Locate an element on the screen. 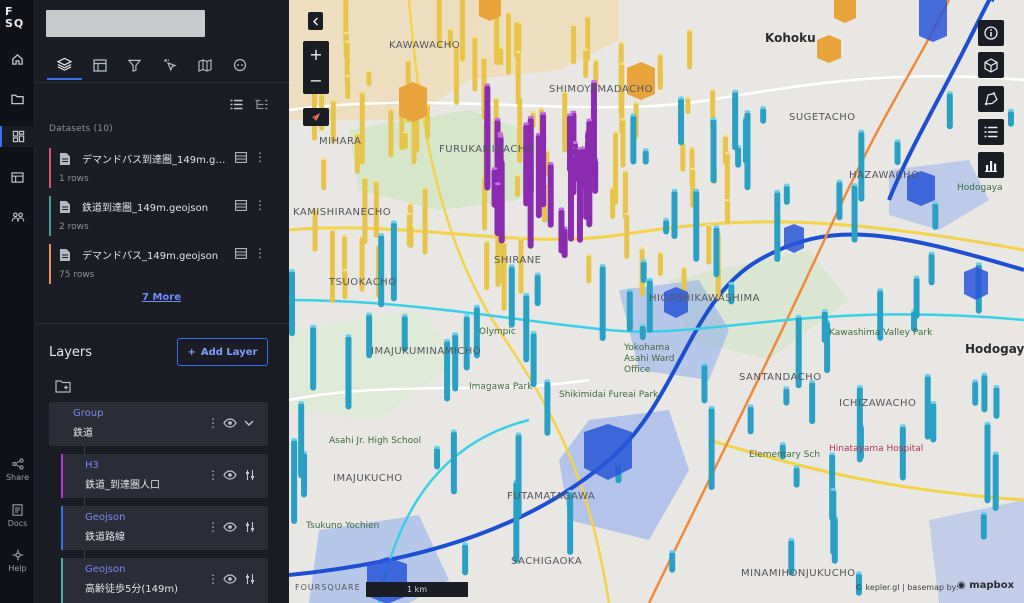 The image size is (1024, 603). cube-icon is located at coordinates (991, 65).